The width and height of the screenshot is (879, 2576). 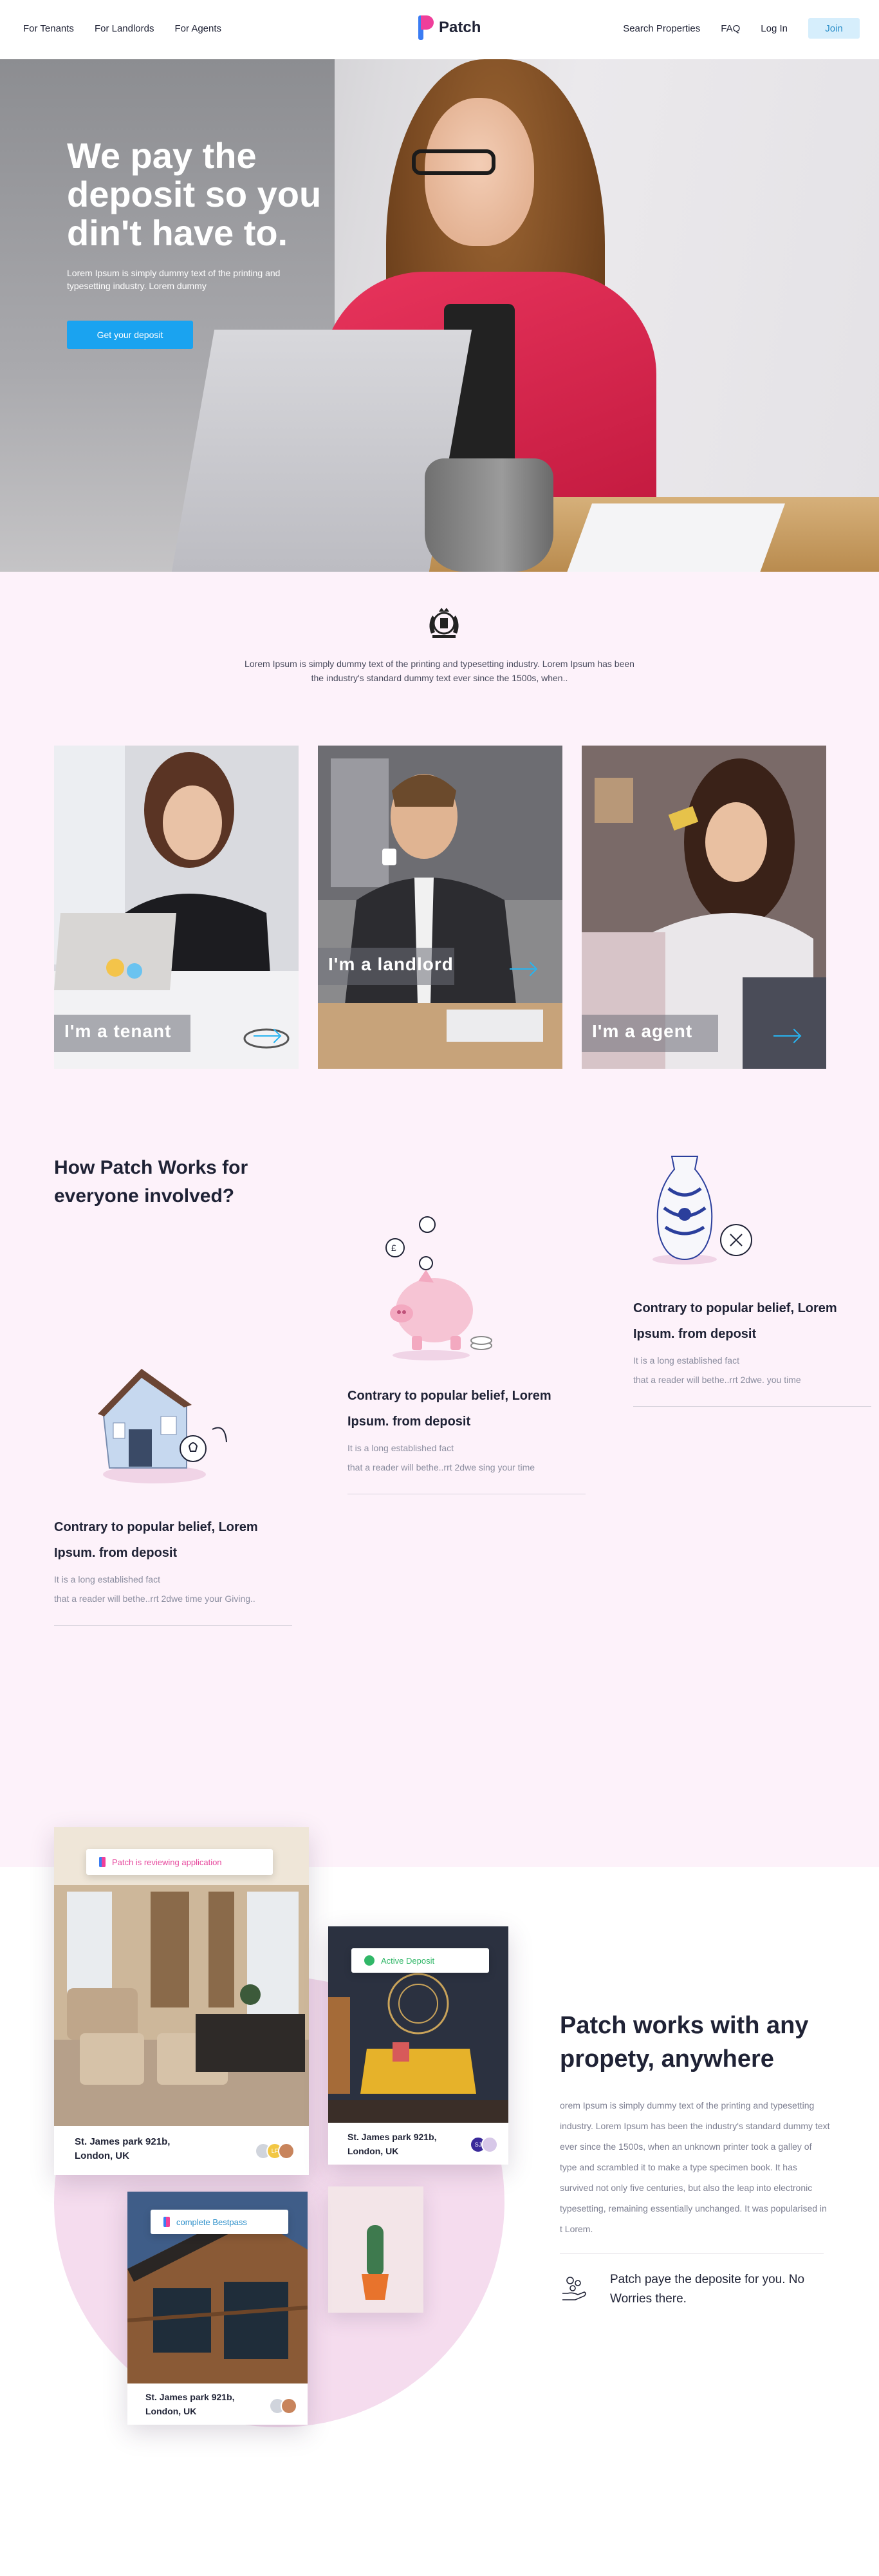 I want to click on role-card-landlord: I'm a landlord, so click(x=440, y=907).